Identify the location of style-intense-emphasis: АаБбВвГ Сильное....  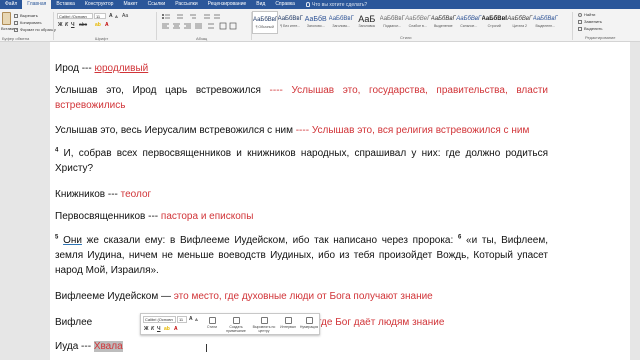
(469, 22).